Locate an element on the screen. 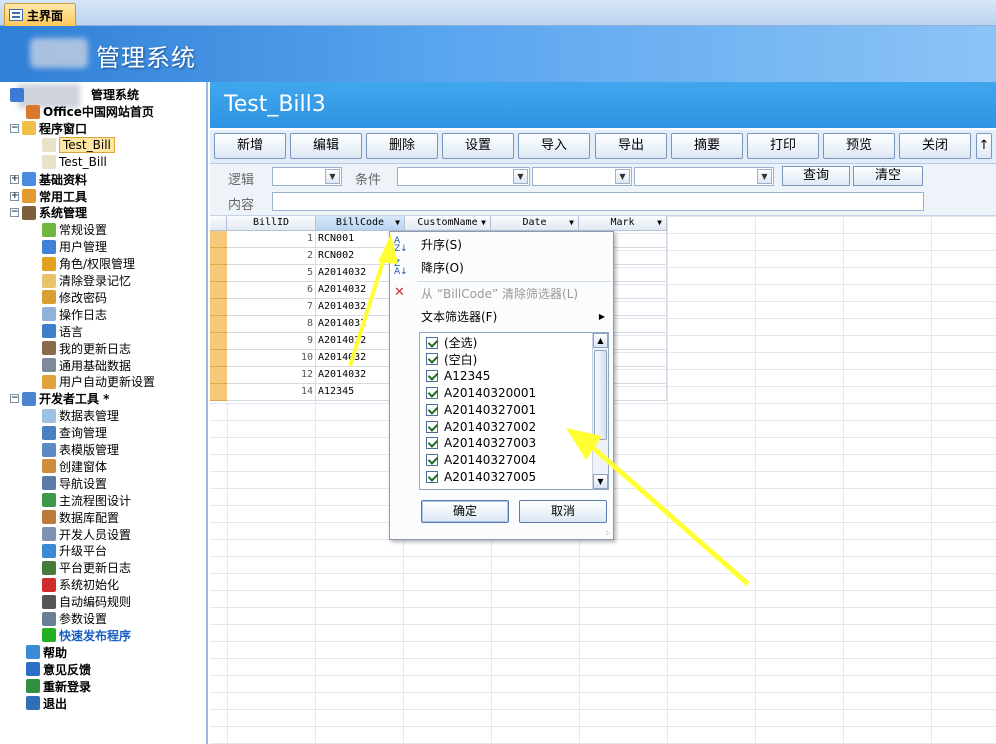 The height and width of the screenshot is (744, 996). query-button: 查询 is located at coordinates (816, 176).